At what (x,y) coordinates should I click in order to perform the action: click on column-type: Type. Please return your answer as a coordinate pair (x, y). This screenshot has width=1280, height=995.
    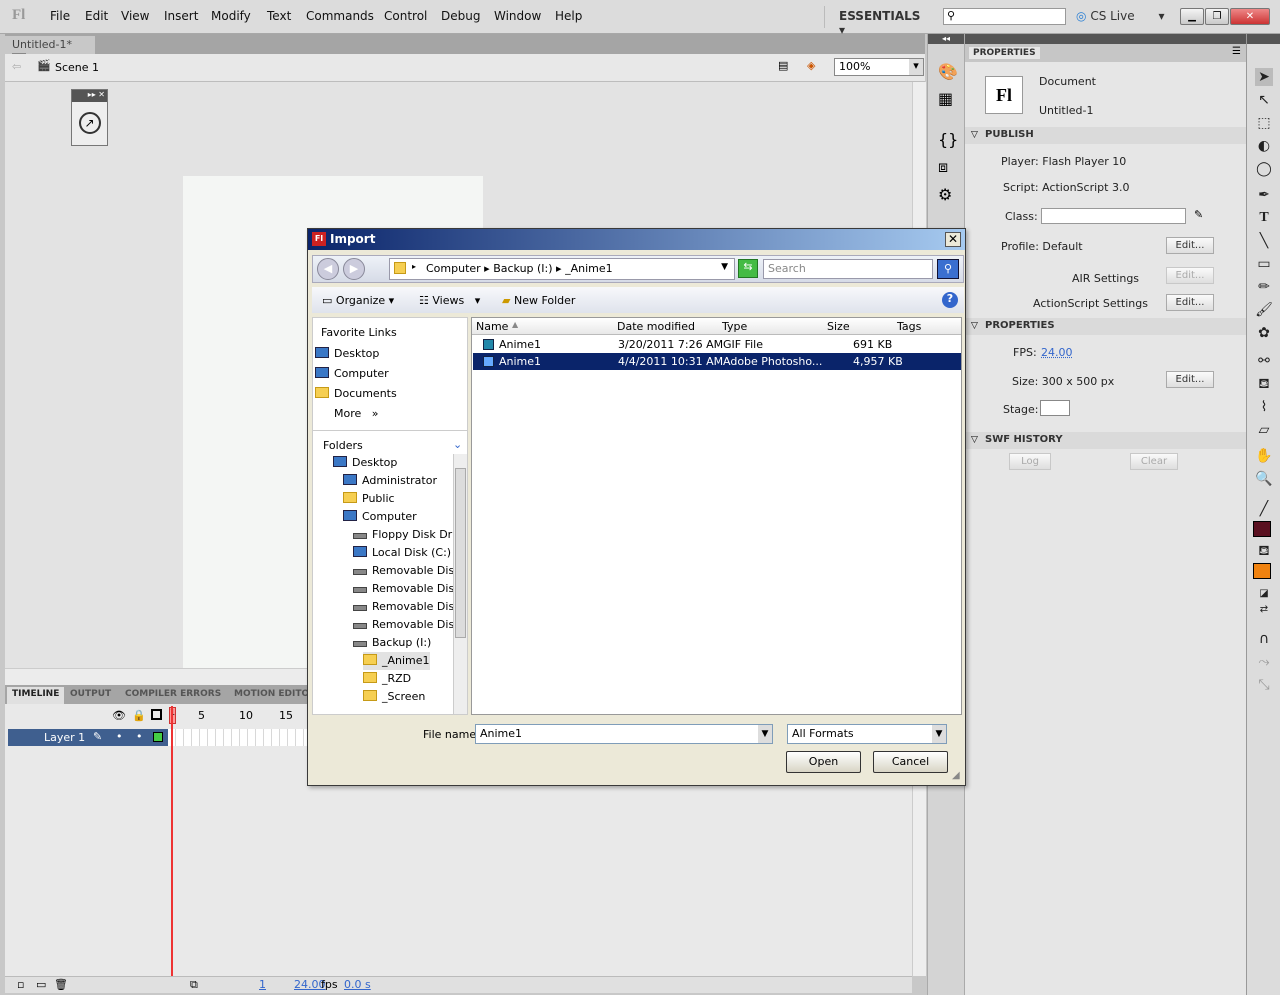
    Looking at the image, I should click on (732, 326).